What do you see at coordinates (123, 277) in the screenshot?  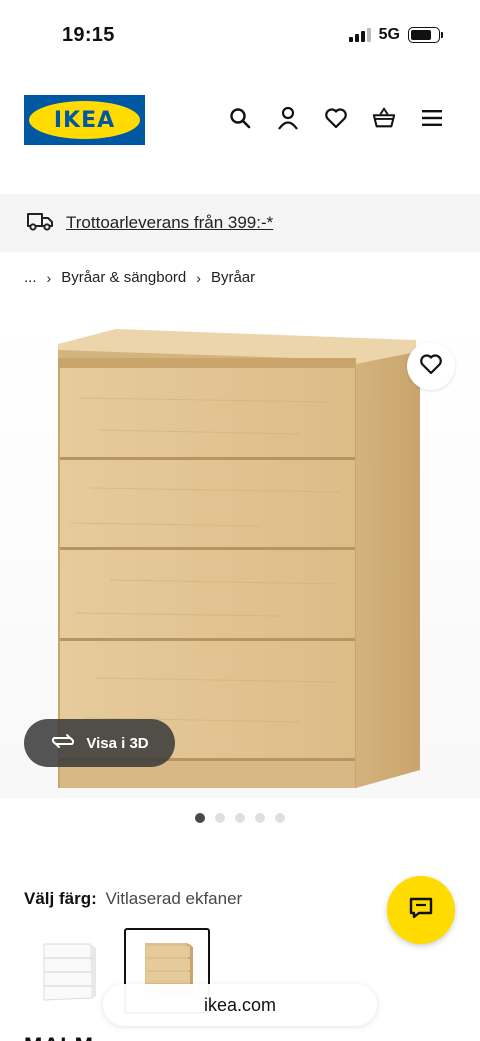 I see `breadcrumb-item: Byråar & sängbord` at bounding box center [123, 277].